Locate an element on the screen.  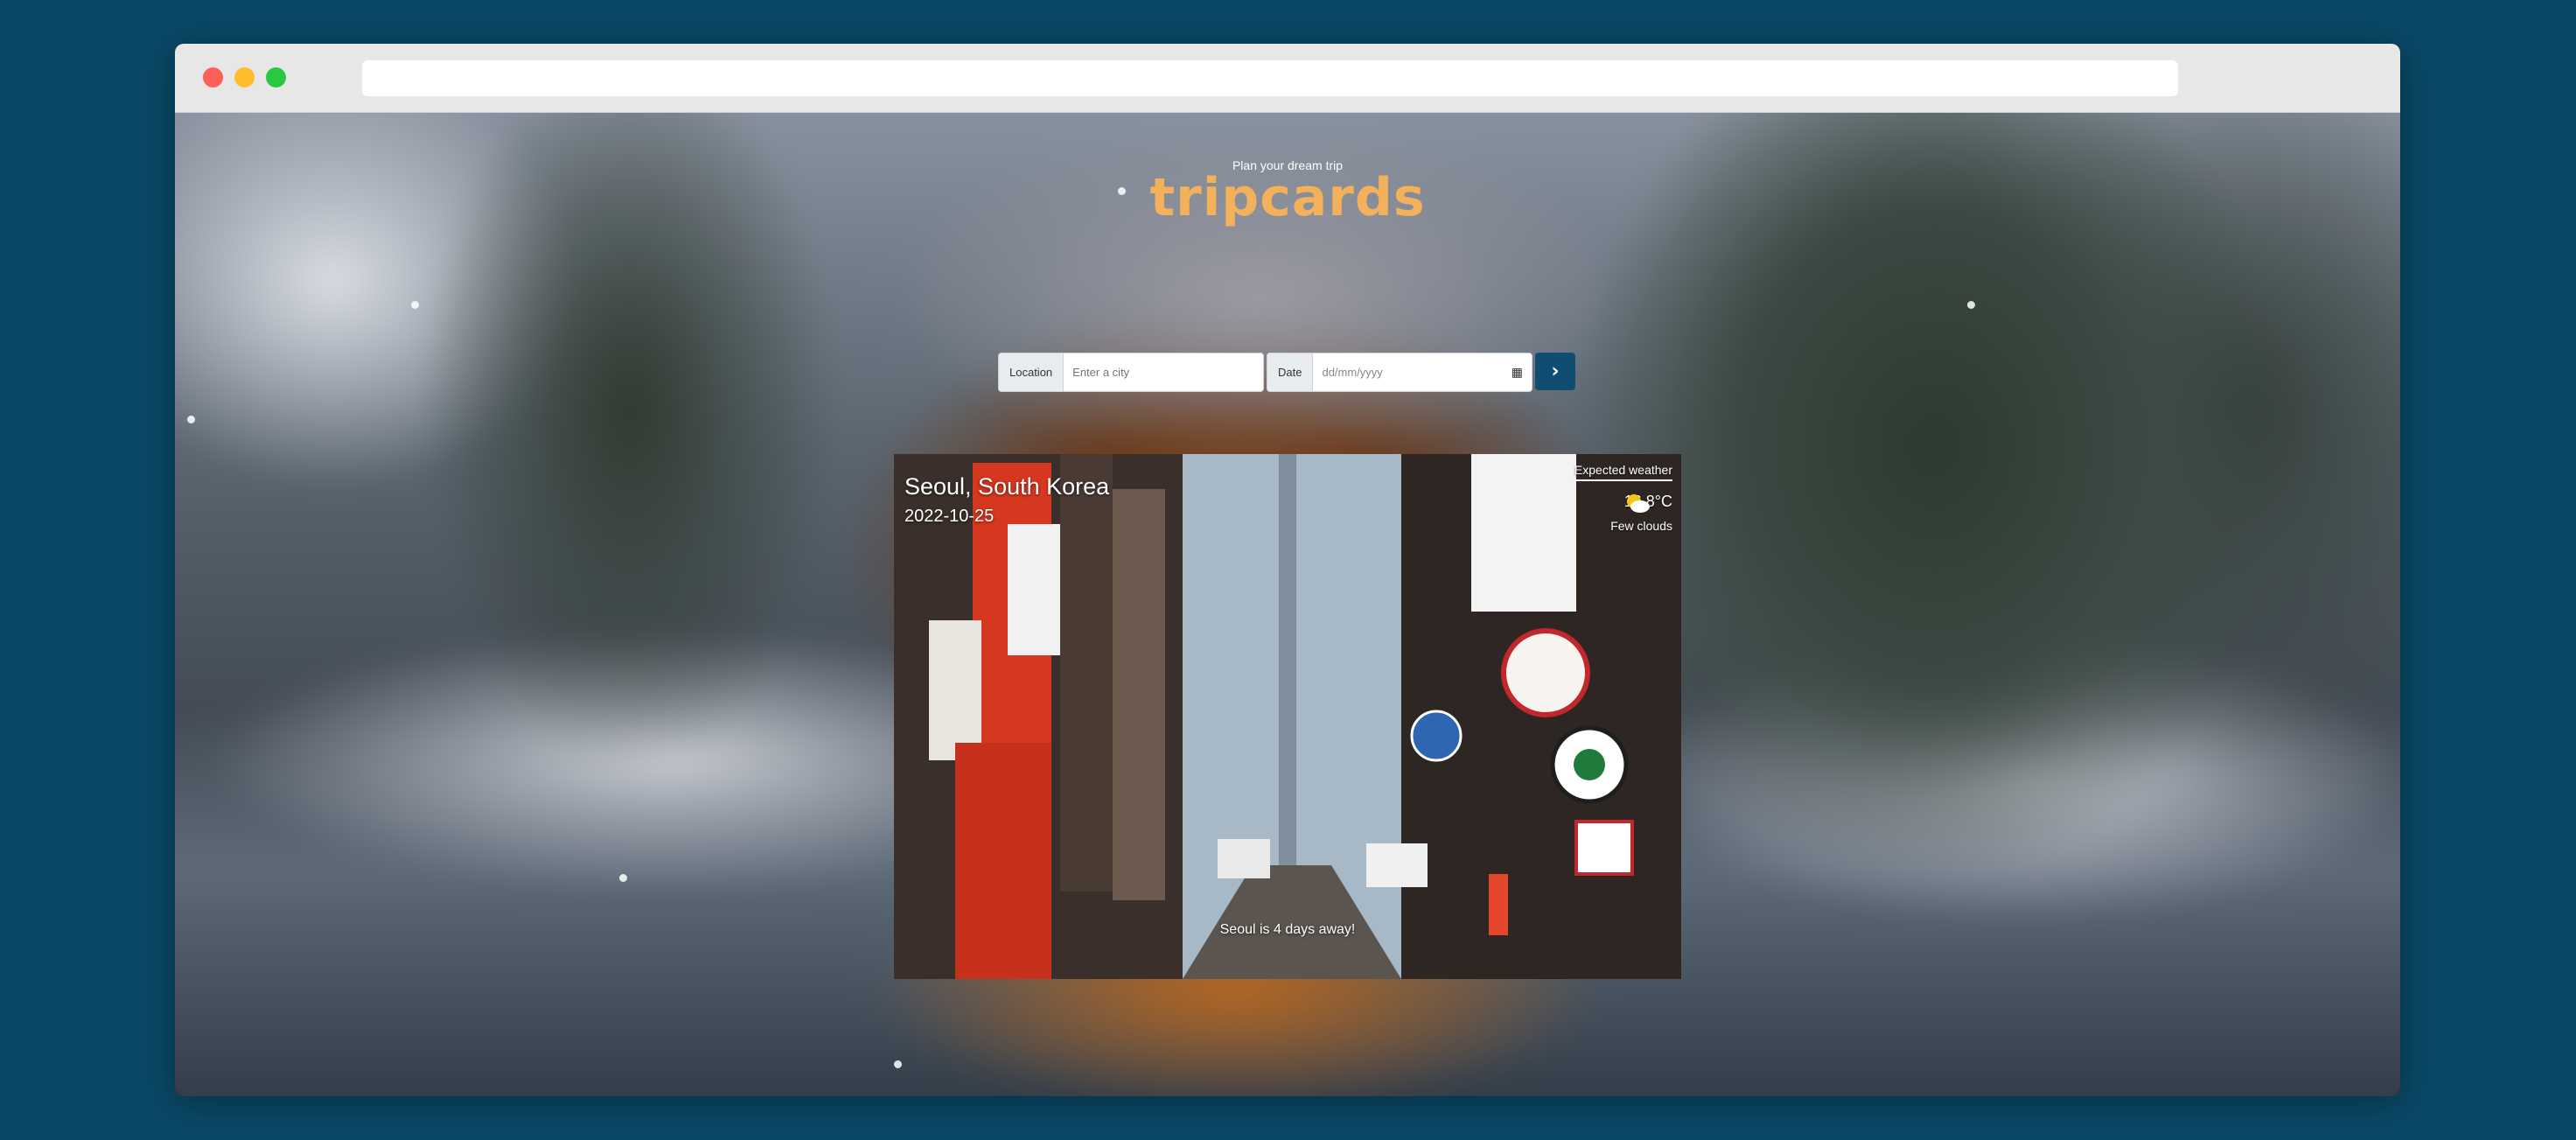
app-logo-title: tripcards is located at coordinates (1287, 197).